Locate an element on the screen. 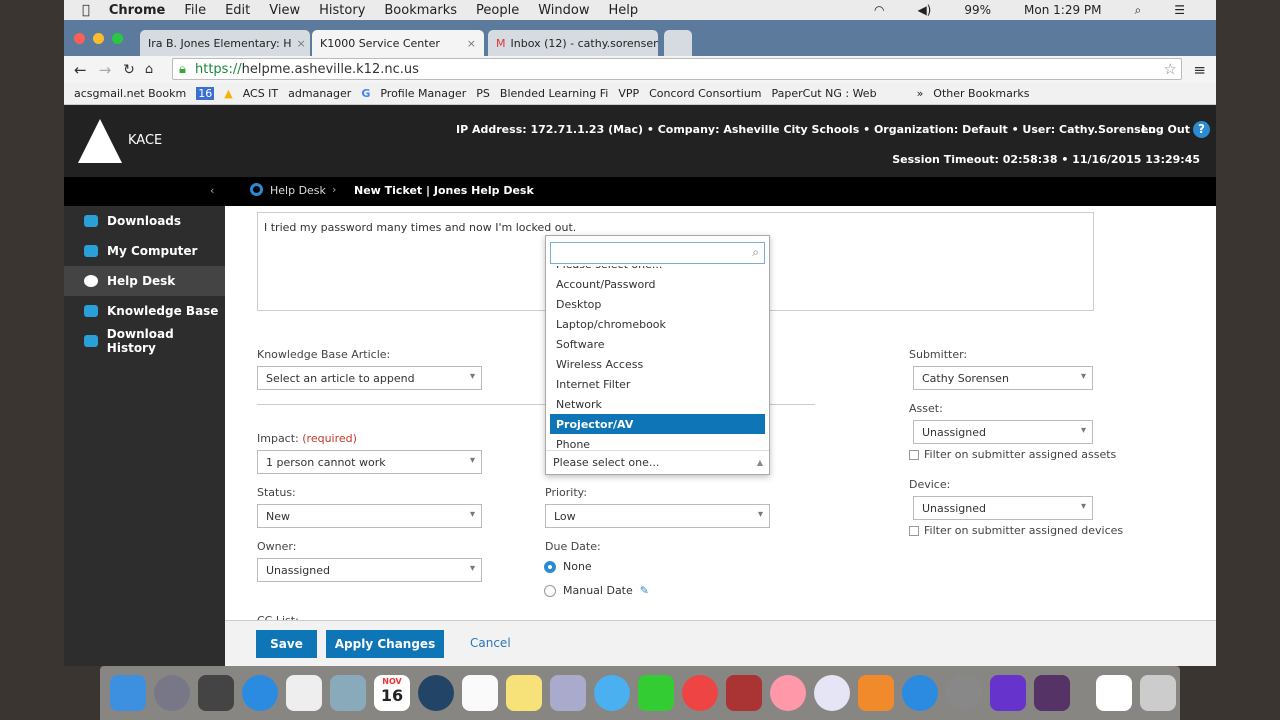  bookmark-vpp: VPP is located at coordinates (628, 93).